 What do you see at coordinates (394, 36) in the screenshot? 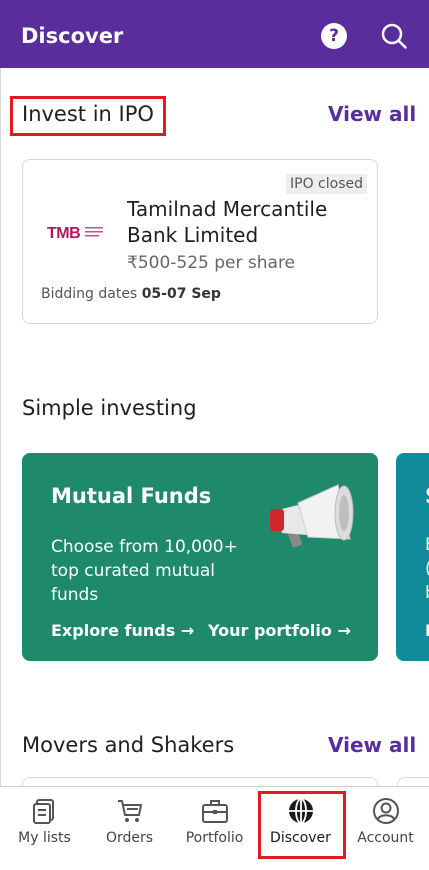
I see `search-icon` at bounding box center [394, 36].